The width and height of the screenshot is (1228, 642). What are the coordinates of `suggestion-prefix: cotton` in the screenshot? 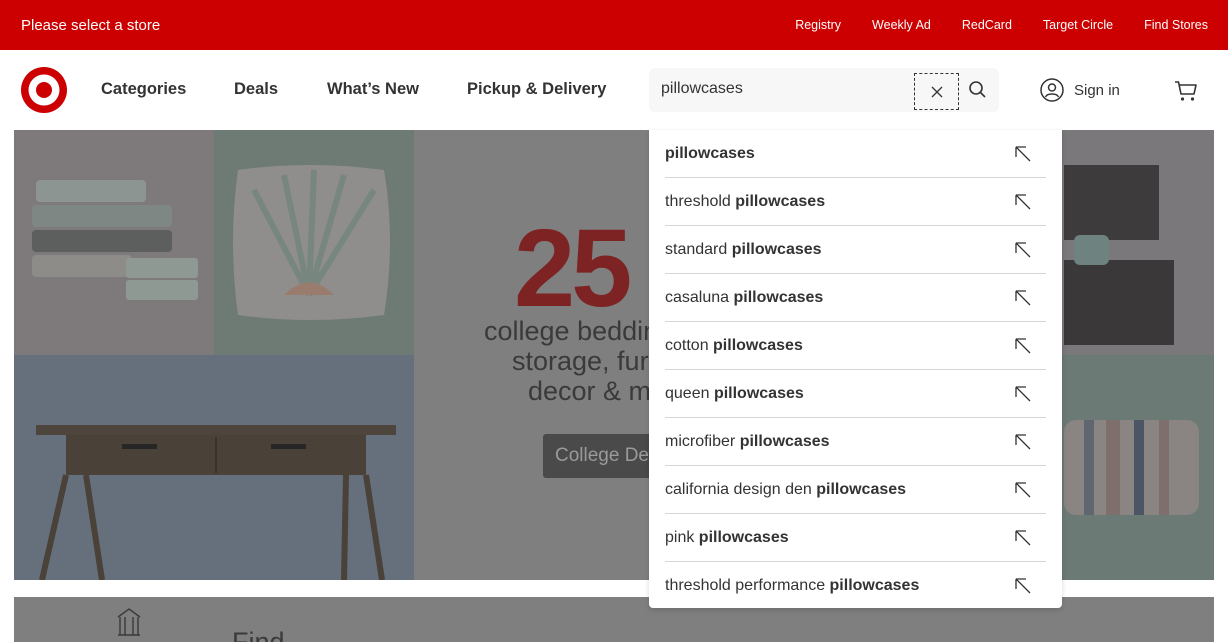 It's located at (689, 345).